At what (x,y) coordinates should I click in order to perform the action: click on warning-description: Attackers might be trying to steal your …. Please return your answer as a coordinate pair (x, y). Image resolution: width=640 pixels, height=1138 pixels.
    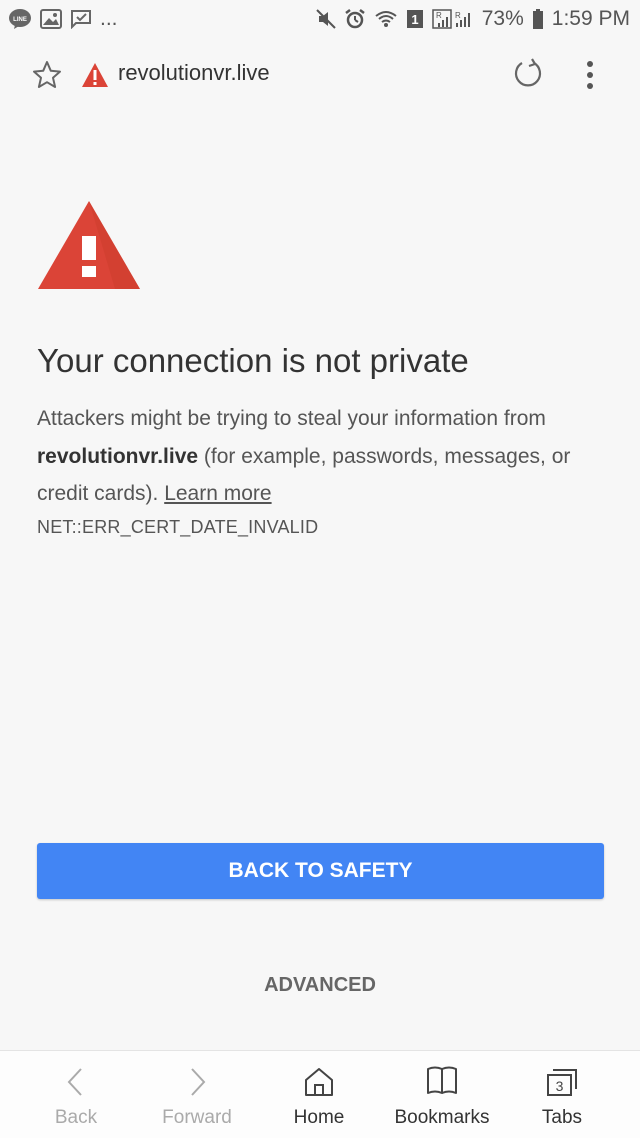
    Looking at the image, I should click on (322, 456).